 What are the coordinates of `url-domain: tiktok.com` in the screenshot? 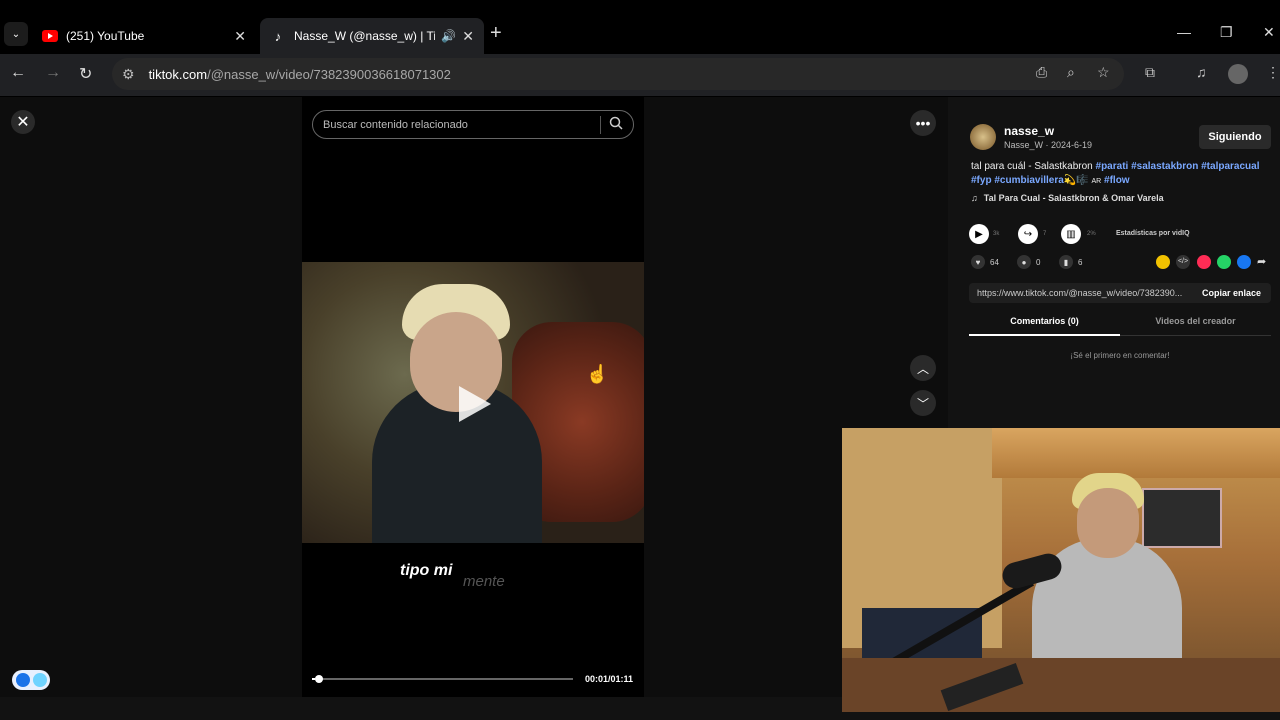 It's located at (178, 74).